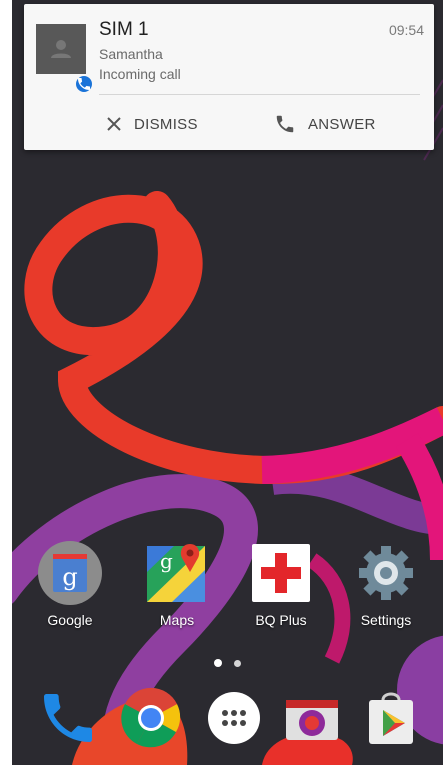 The width and height of the screenshot is (443, 765). I want to click on app-google: g Google, so click(70, 590).